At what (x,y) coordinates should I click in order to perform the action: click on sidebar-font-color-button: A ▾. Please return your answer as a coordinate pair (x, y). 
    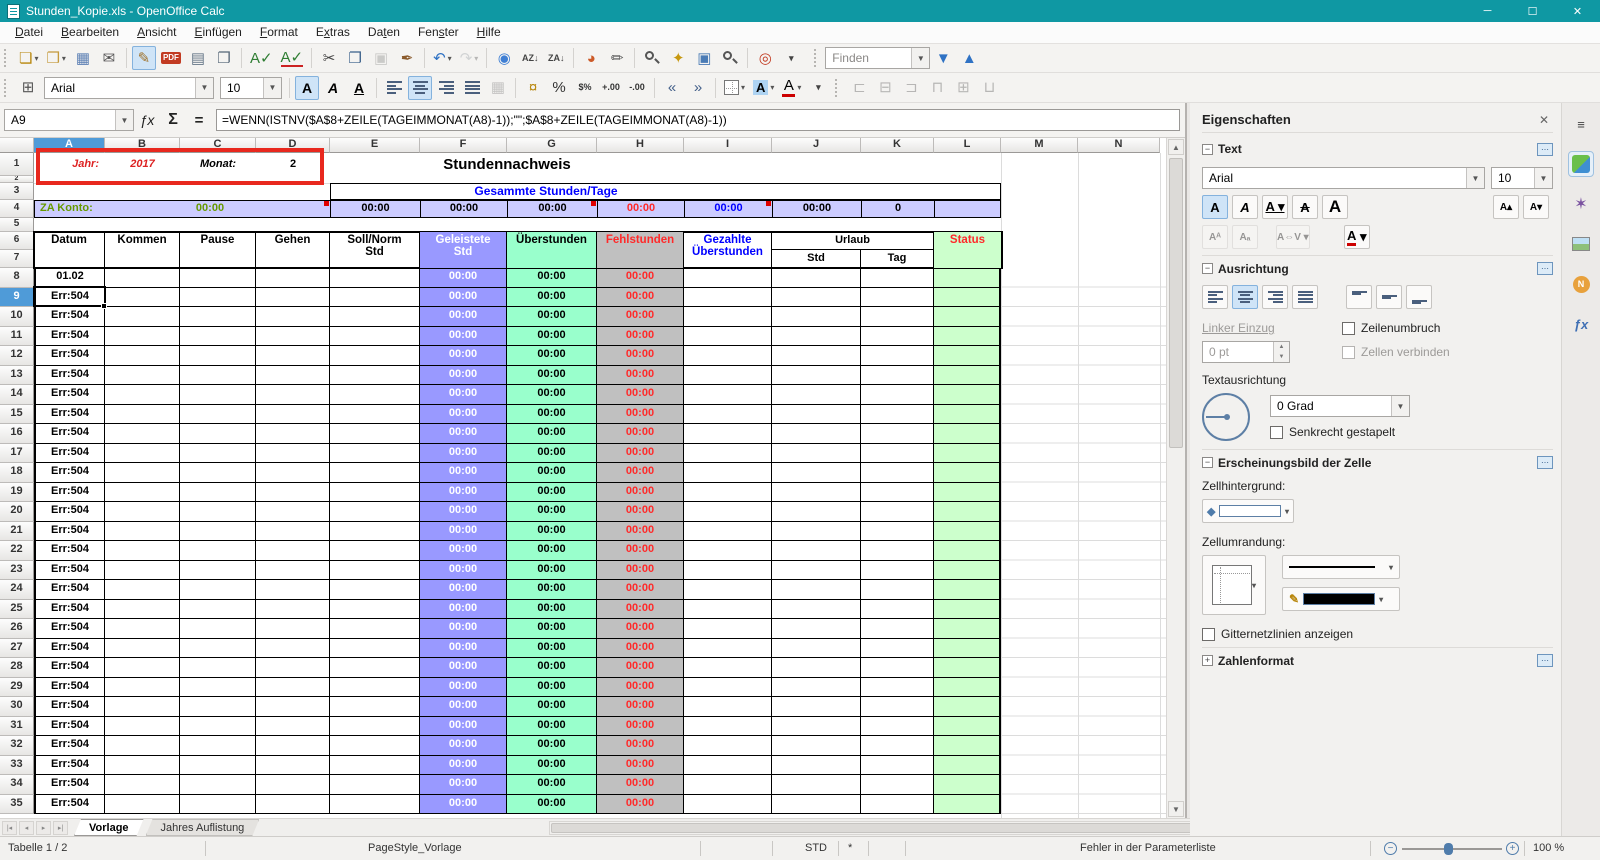
    Looking at the image, I should click on (1356, 237).